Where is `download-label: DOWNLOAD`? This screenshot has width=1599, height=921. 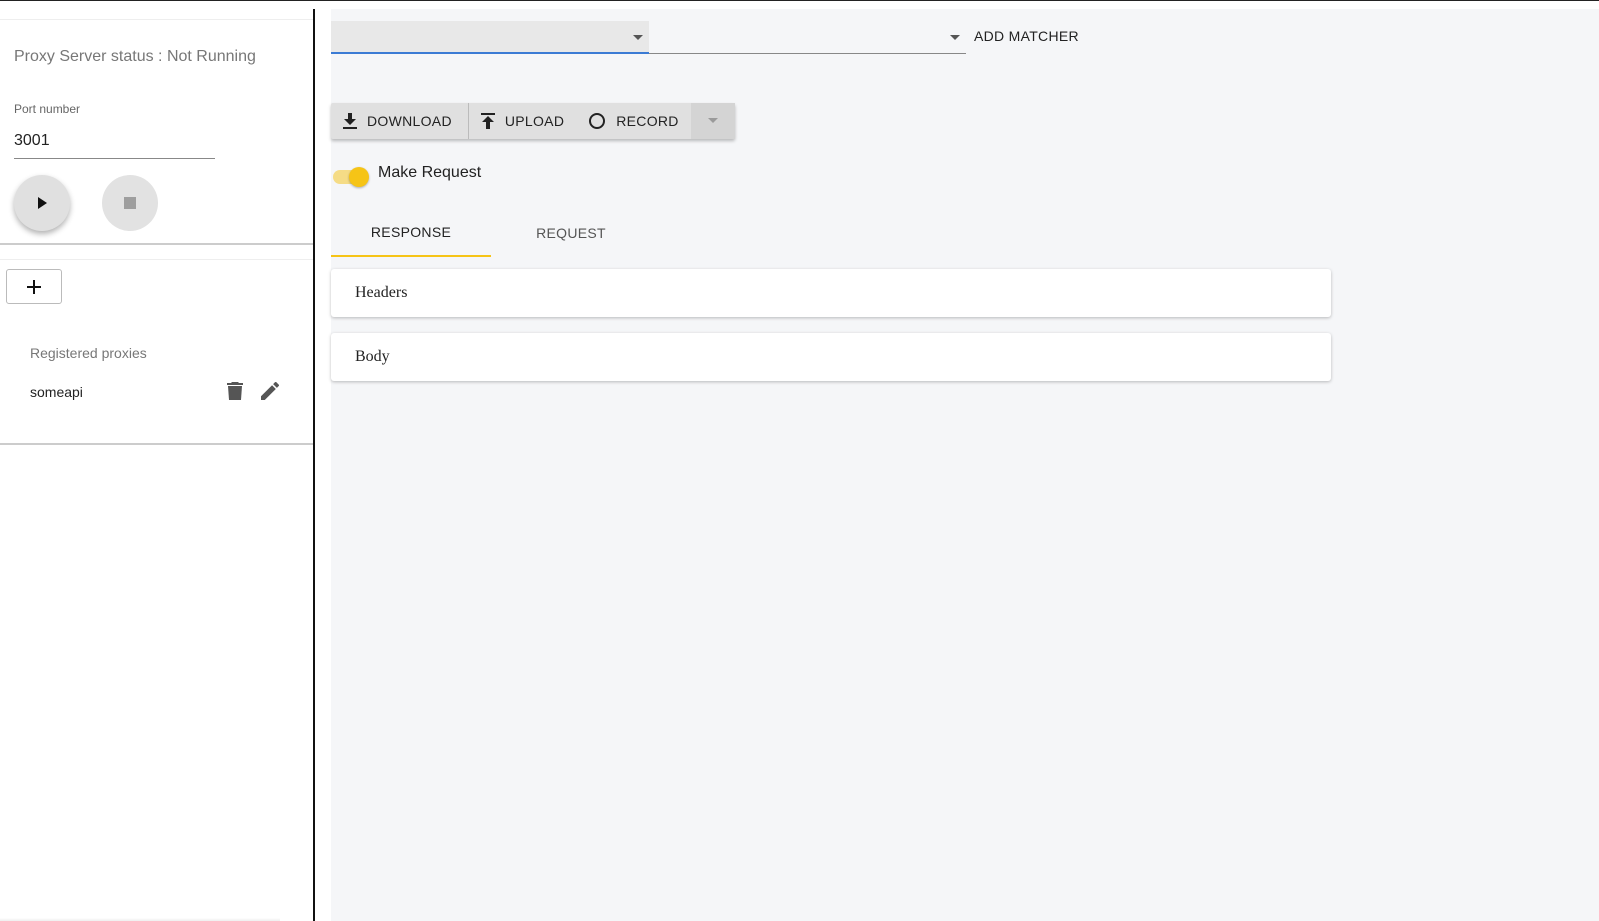
download-label: DOWNLOAD is located at coordinates (409, 121).